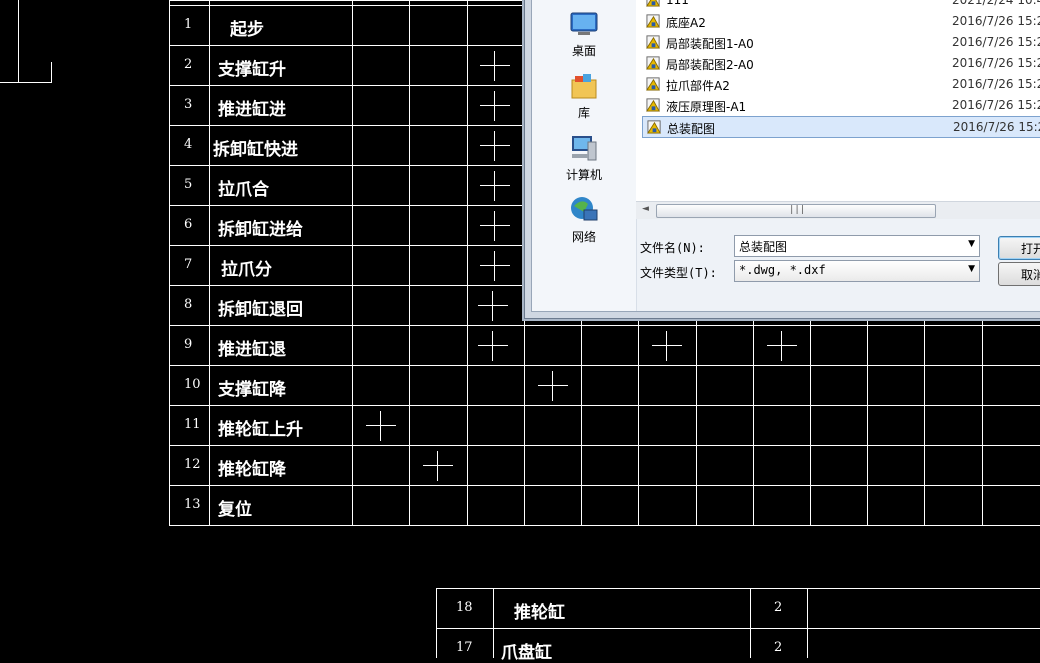 This screenshot has width=1040, height=663. Describe the element at coordinates (672, 248) in the screenshot. I see `filename-label: 文件名(N):` at that location.